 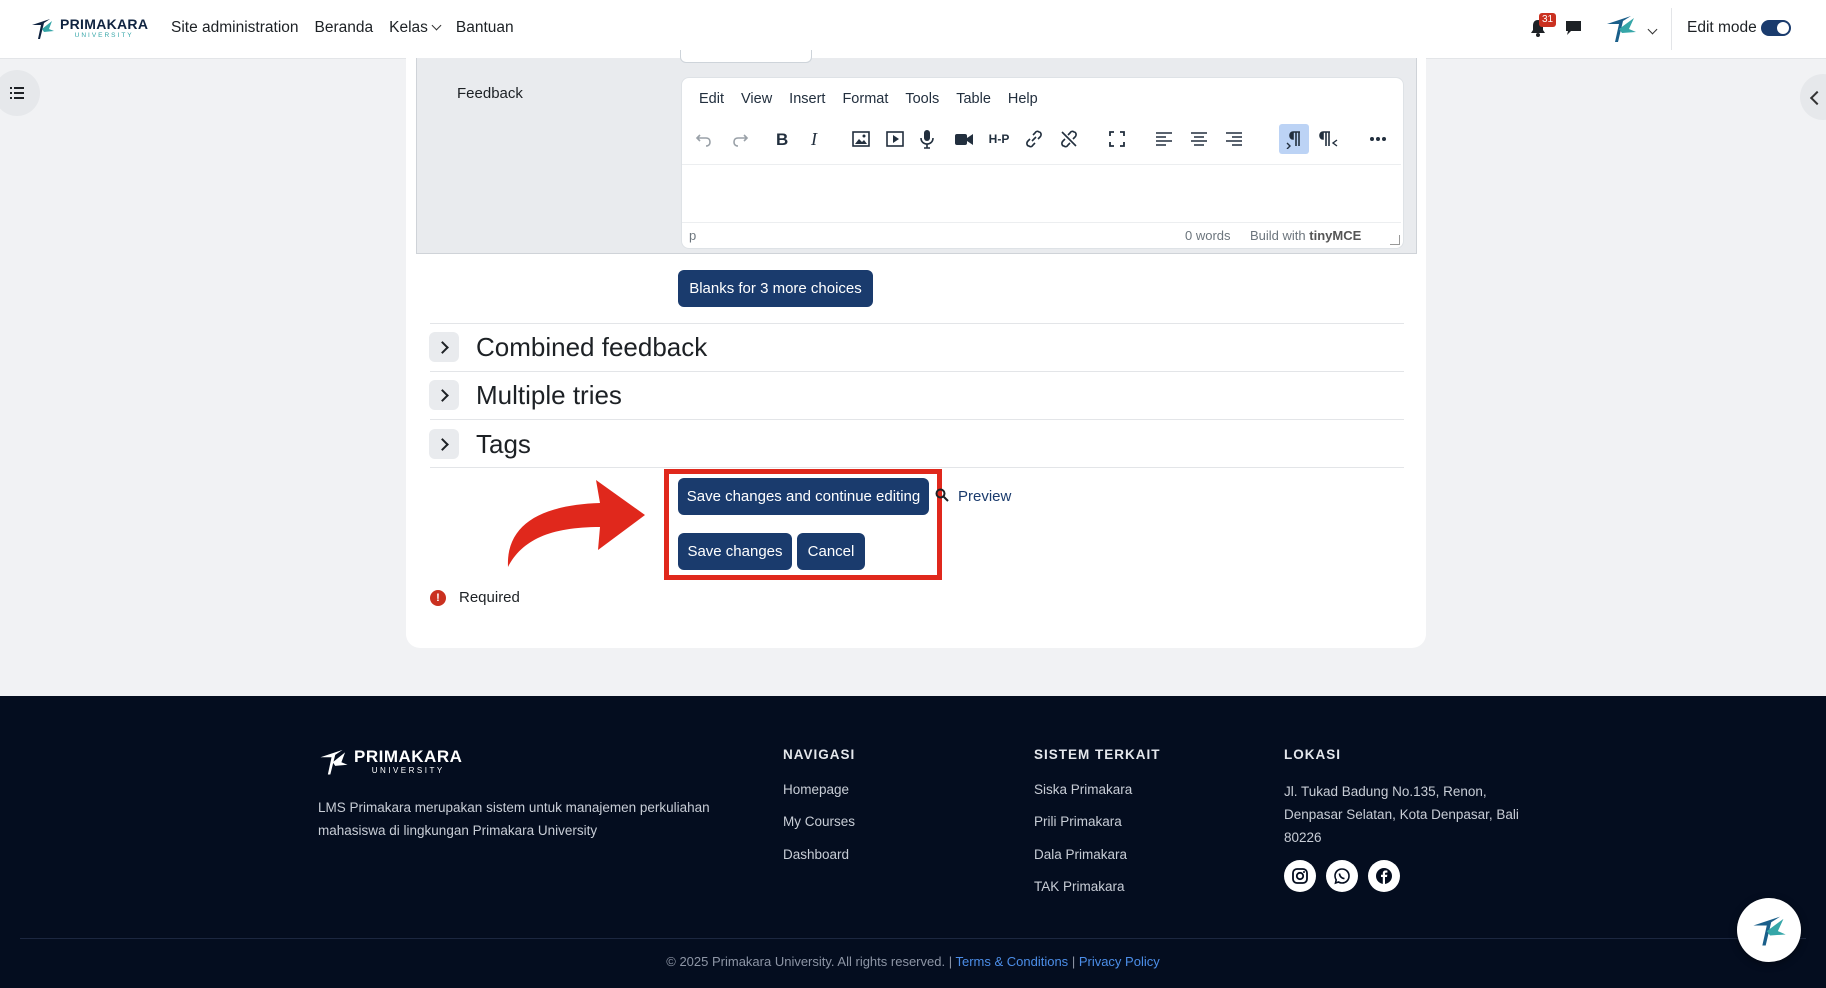 What do you see at coordinates (1119, 961) in the screenshot?
I see `privacy-link: Privacy Policy` at bounding box center [1119, 961].